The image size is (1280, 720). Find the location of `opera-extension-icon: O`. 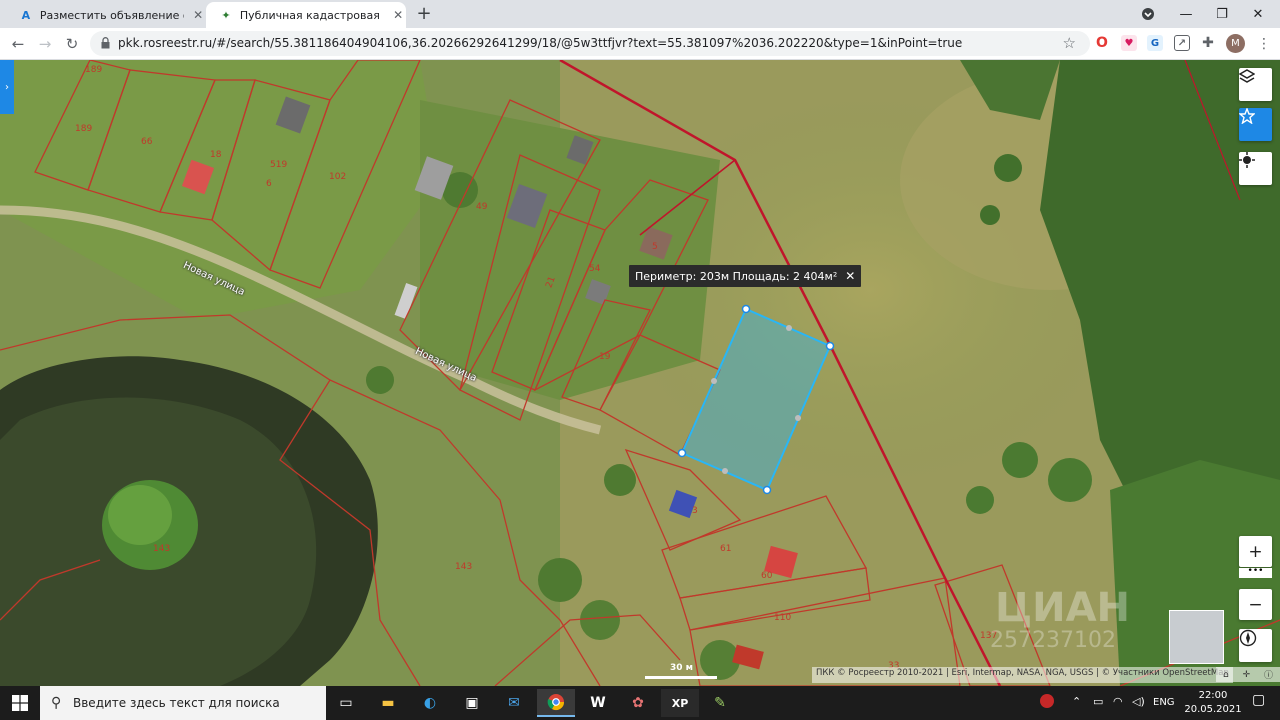

opera-extension-icon: O is located at coordinates (1102, 43).